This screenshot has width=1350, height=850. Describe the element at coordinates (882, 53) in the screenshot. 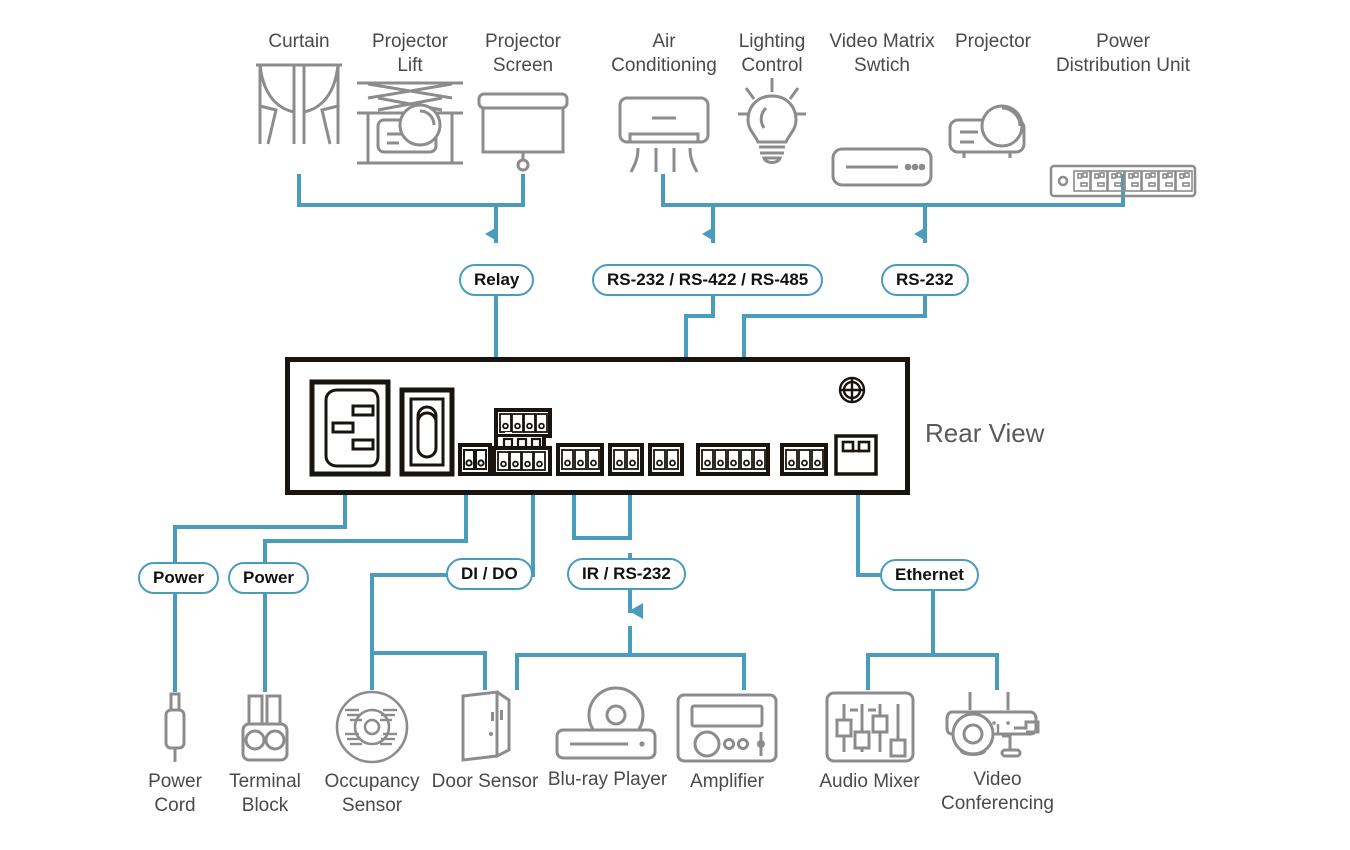

I see `device-label: Video Matrix Swtich` at that location.